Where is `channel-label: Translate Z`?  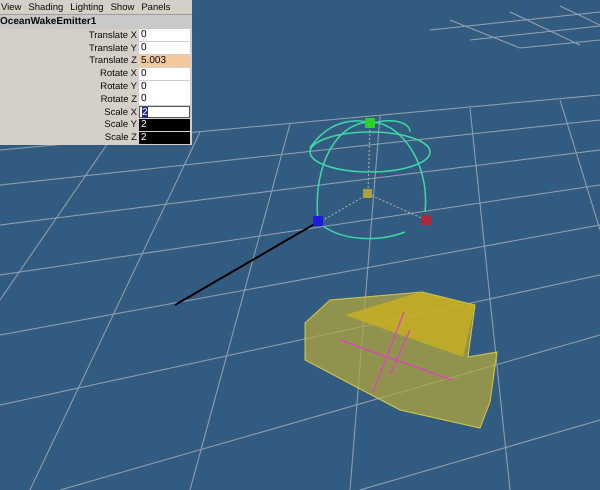
channel-label: Translate Z is located at coordinates (69, 60).